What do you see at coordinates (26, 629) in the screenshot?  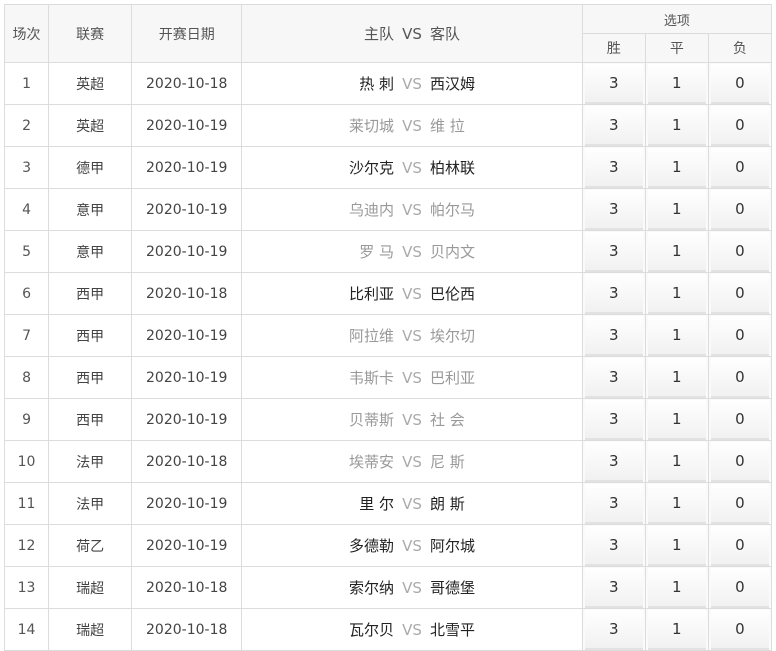 I see `round-number: 14` at bounding box center [26, 629].